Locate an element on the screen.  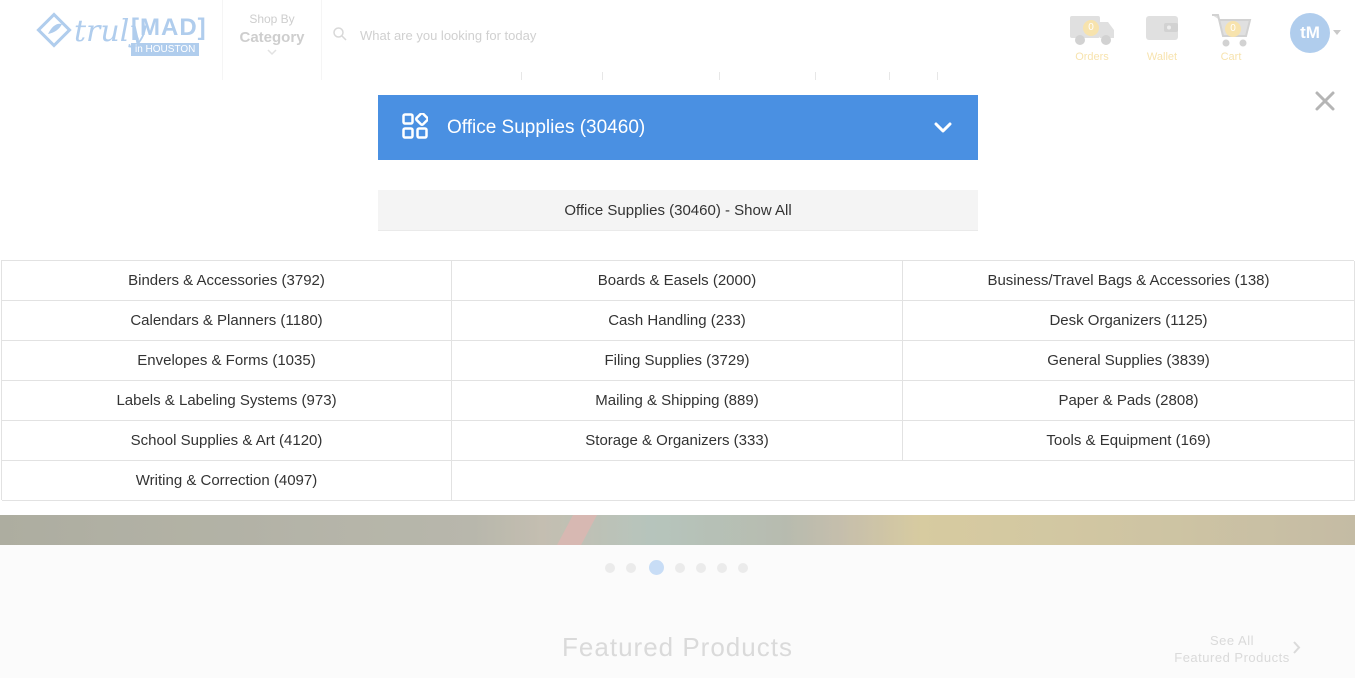
subcategory-item: Storage & Organizers (333) is located at coordinates (677, 441).